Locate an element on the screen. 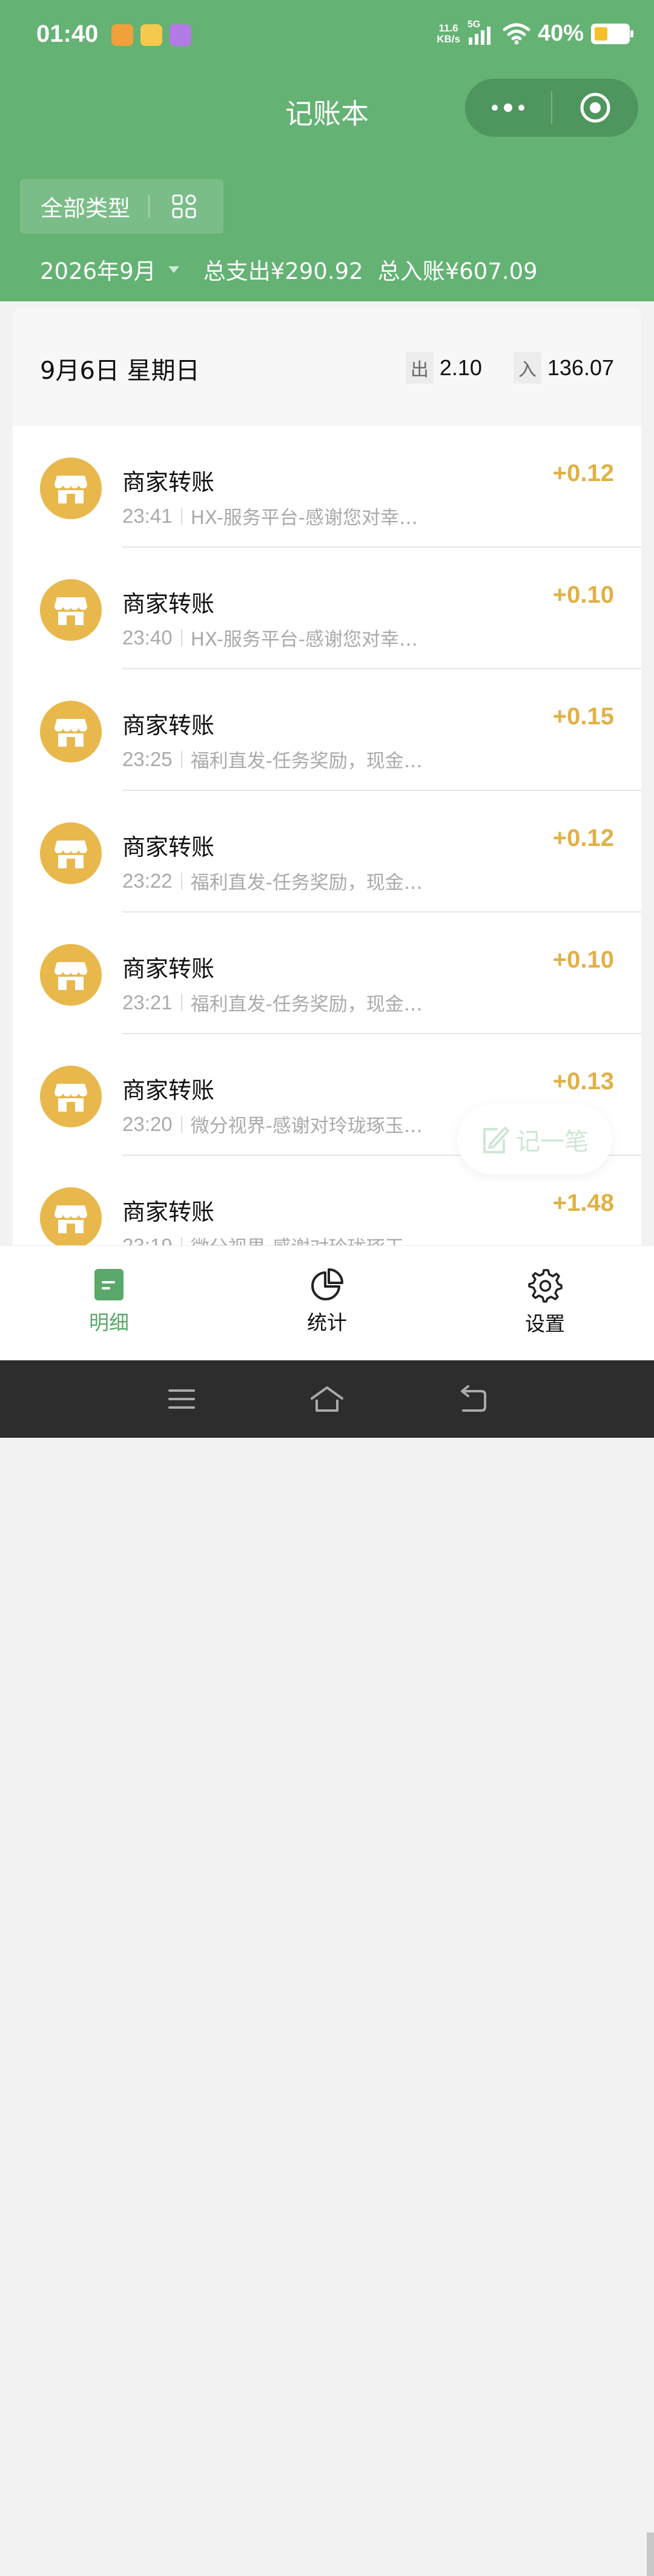 This screenshot has height=2576, width=654. status-app-icons is located at coordinates (151, 35).